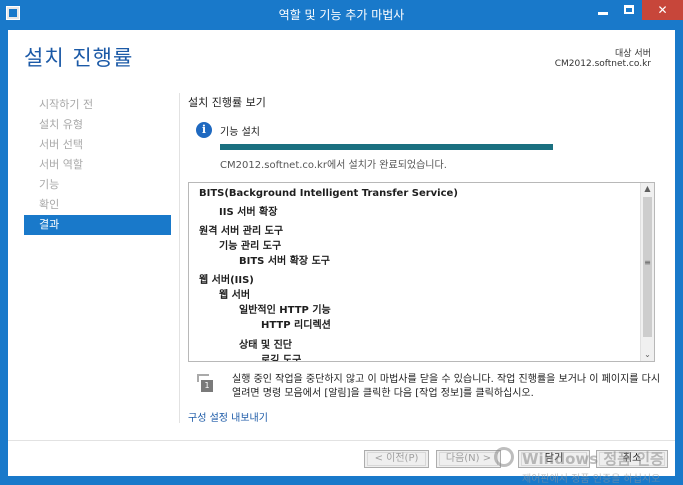  I want to click on result-item: 일반적인 HTTP 기능, so click(285, 310).